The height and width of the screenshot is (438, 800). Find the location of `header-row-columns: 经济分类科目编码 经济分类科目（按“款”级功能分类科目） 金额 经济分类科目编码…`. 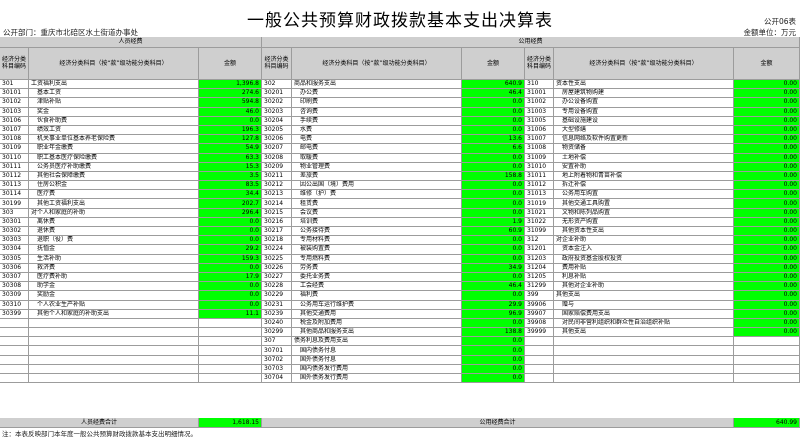

header-row-columns: 经济分类科目编码 经济分类科目（按“款”级功能分类科目） 金额 经济分类科目编码… is located at coordinates (400, 64).